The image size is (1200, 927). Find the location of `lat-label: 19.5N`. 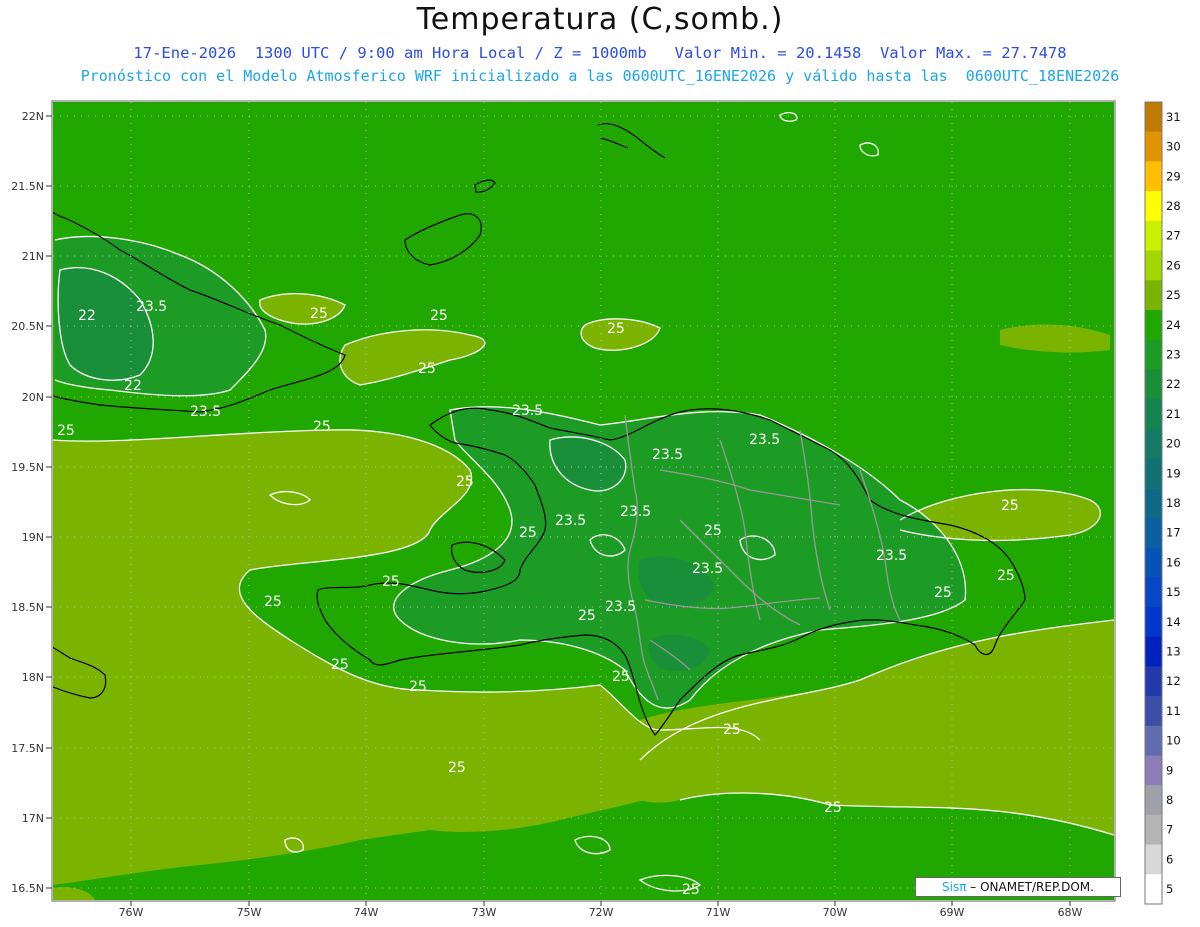

lat-label: 19.5N is located at coordinates (27, 467).